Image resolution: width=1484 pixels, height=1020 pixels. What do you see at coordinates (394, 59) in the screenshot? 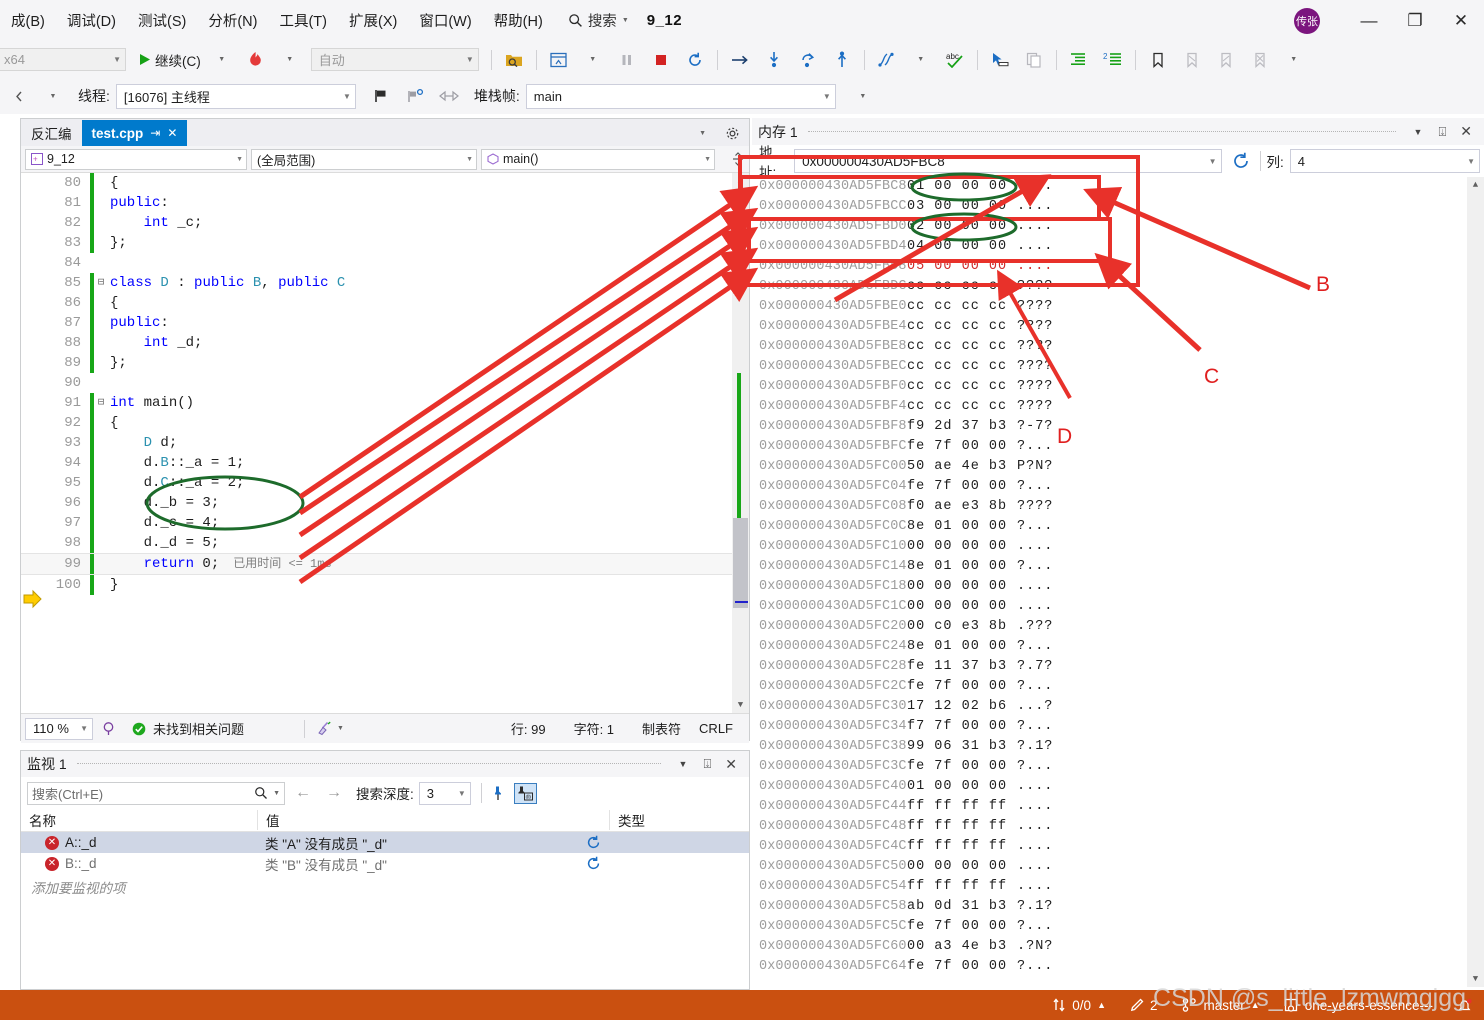
I see `auto-combo: 自动 ▼` at bounding box center [394, 59].